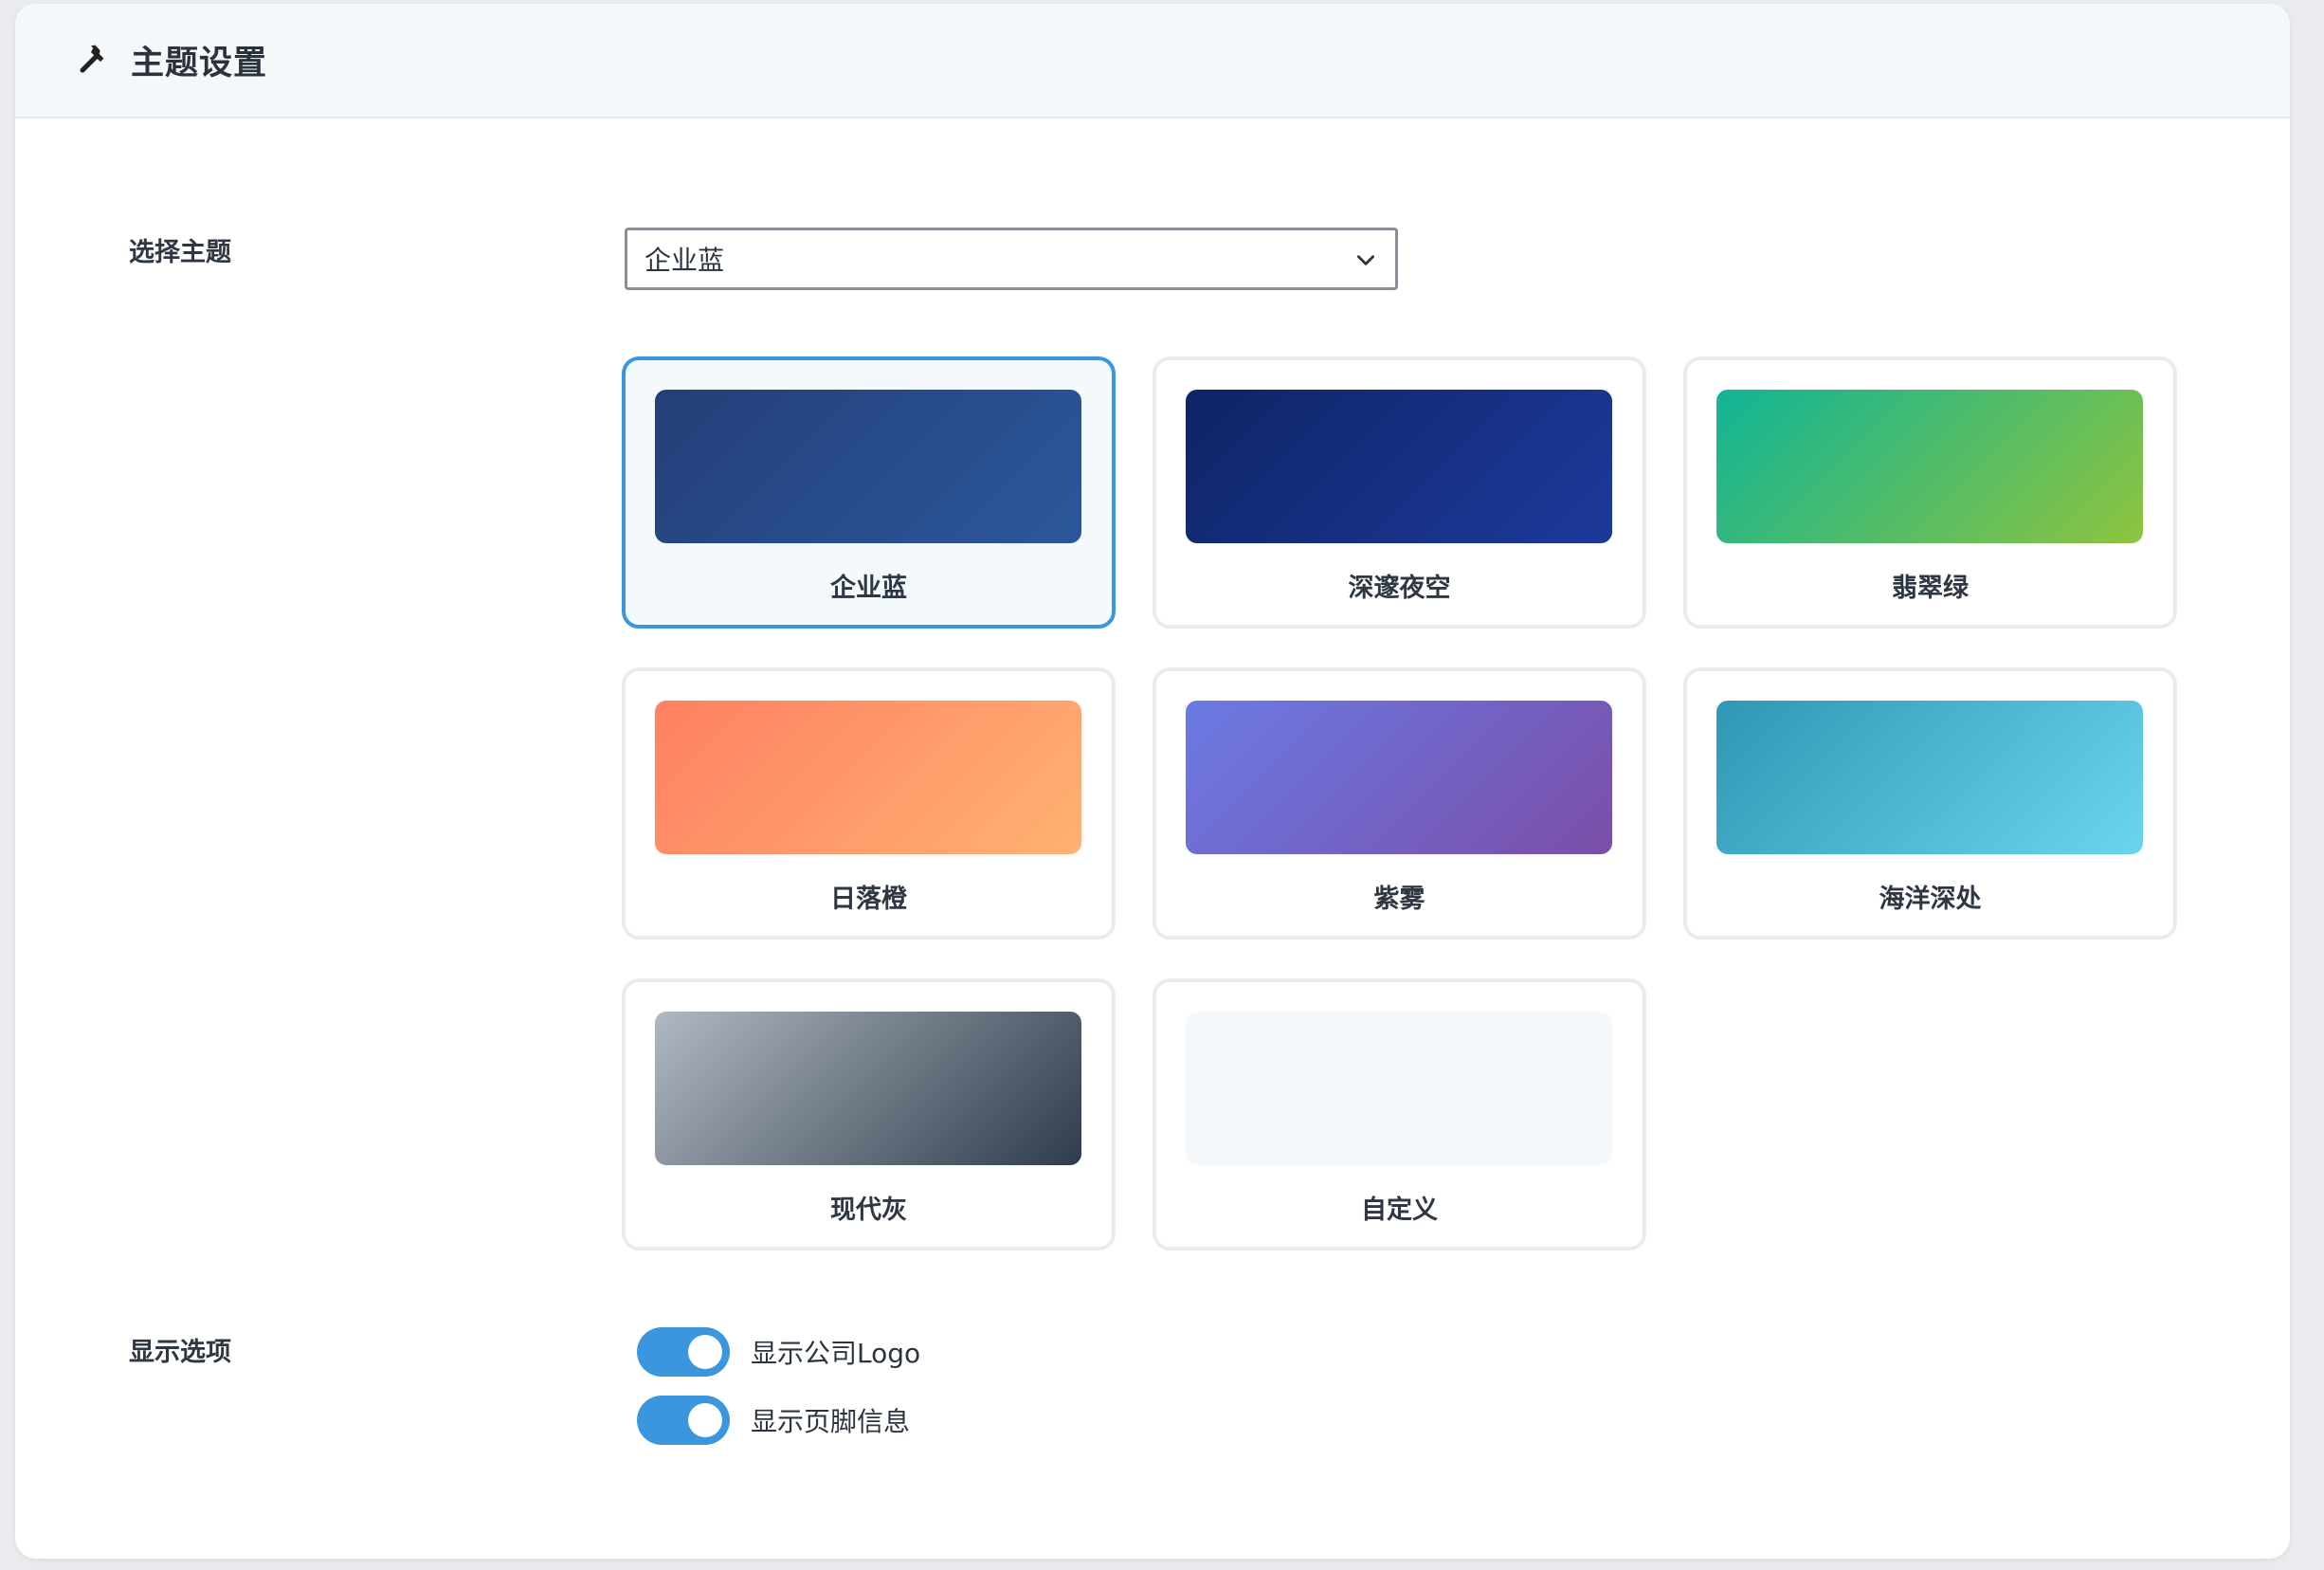  I want to click on theme-card: 现代灰, so click(869, 1114).